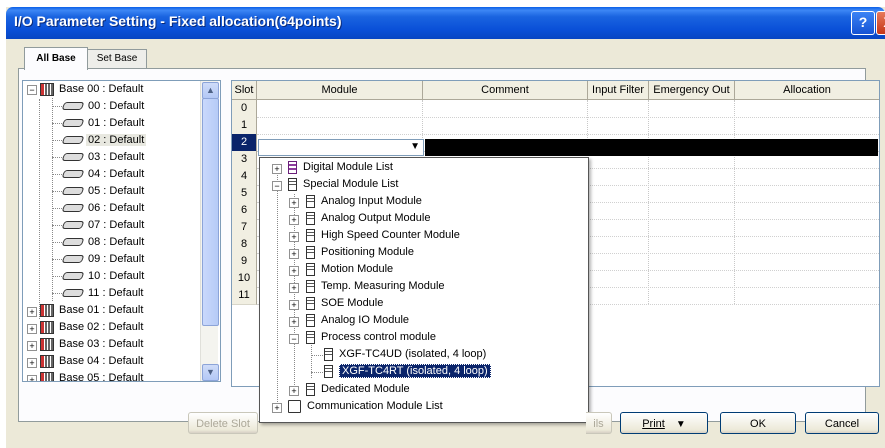  I want to click on delete-slot-button: Delete Slot, so click(223, 423).